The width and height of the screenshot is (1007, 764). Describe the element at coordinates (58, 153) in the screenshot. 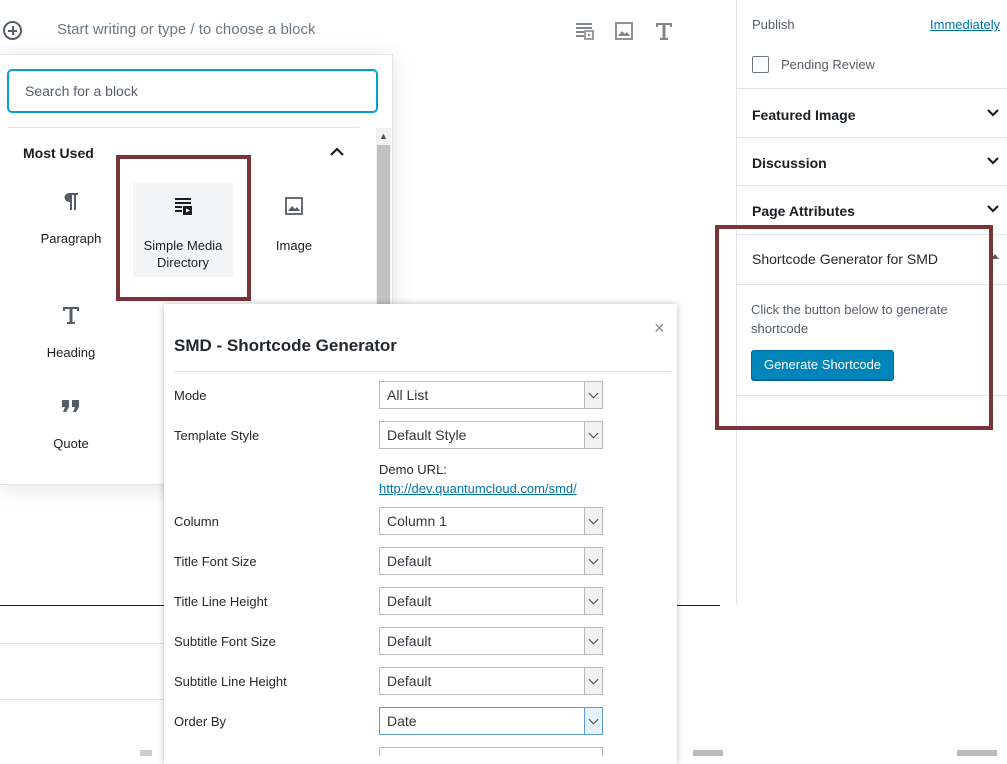

I see `most-used-title: Most Used` at that location.